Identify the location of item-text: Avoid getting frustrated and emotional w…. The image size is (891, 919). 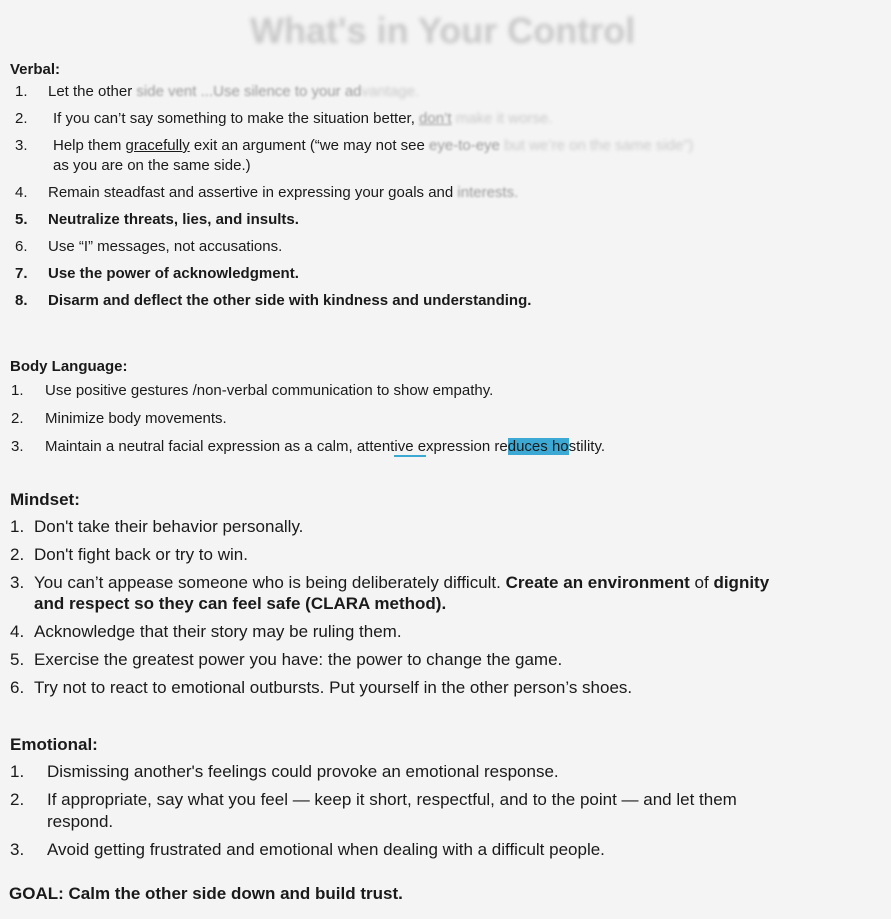
(326, 849).